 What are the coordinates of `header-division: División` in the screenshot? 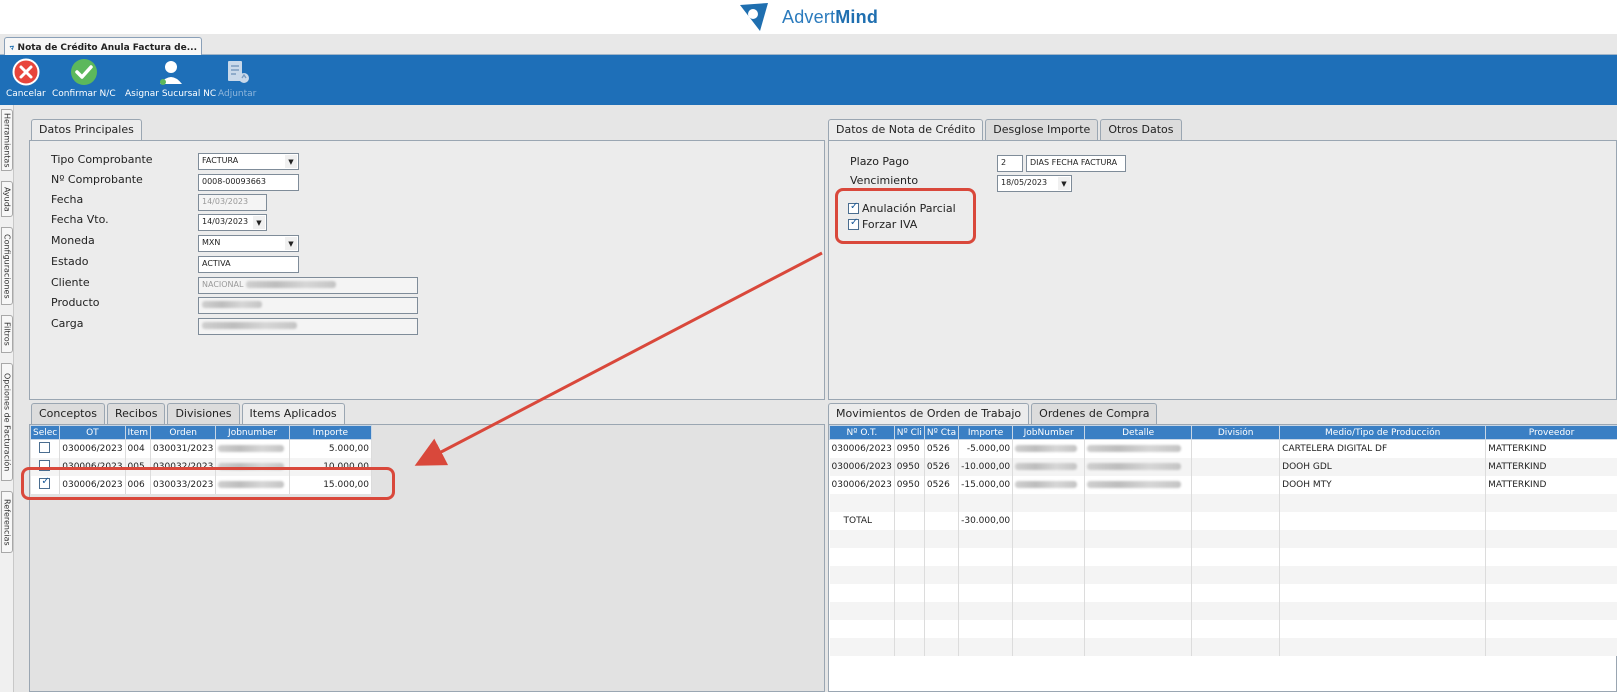 It's located at (1236, 432).